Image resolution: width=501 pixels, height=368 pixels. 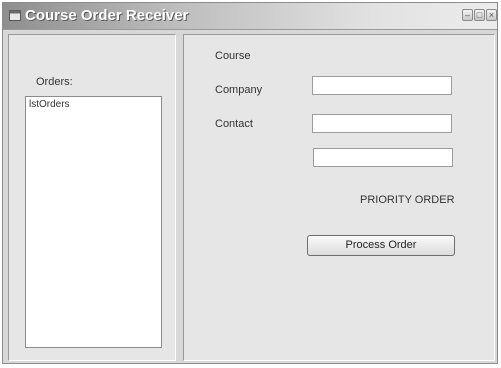 What do you see at coordinates (381, 245) in the screenshot?
I see `process-order-button: Process Order` at bounding box center [381, 245].